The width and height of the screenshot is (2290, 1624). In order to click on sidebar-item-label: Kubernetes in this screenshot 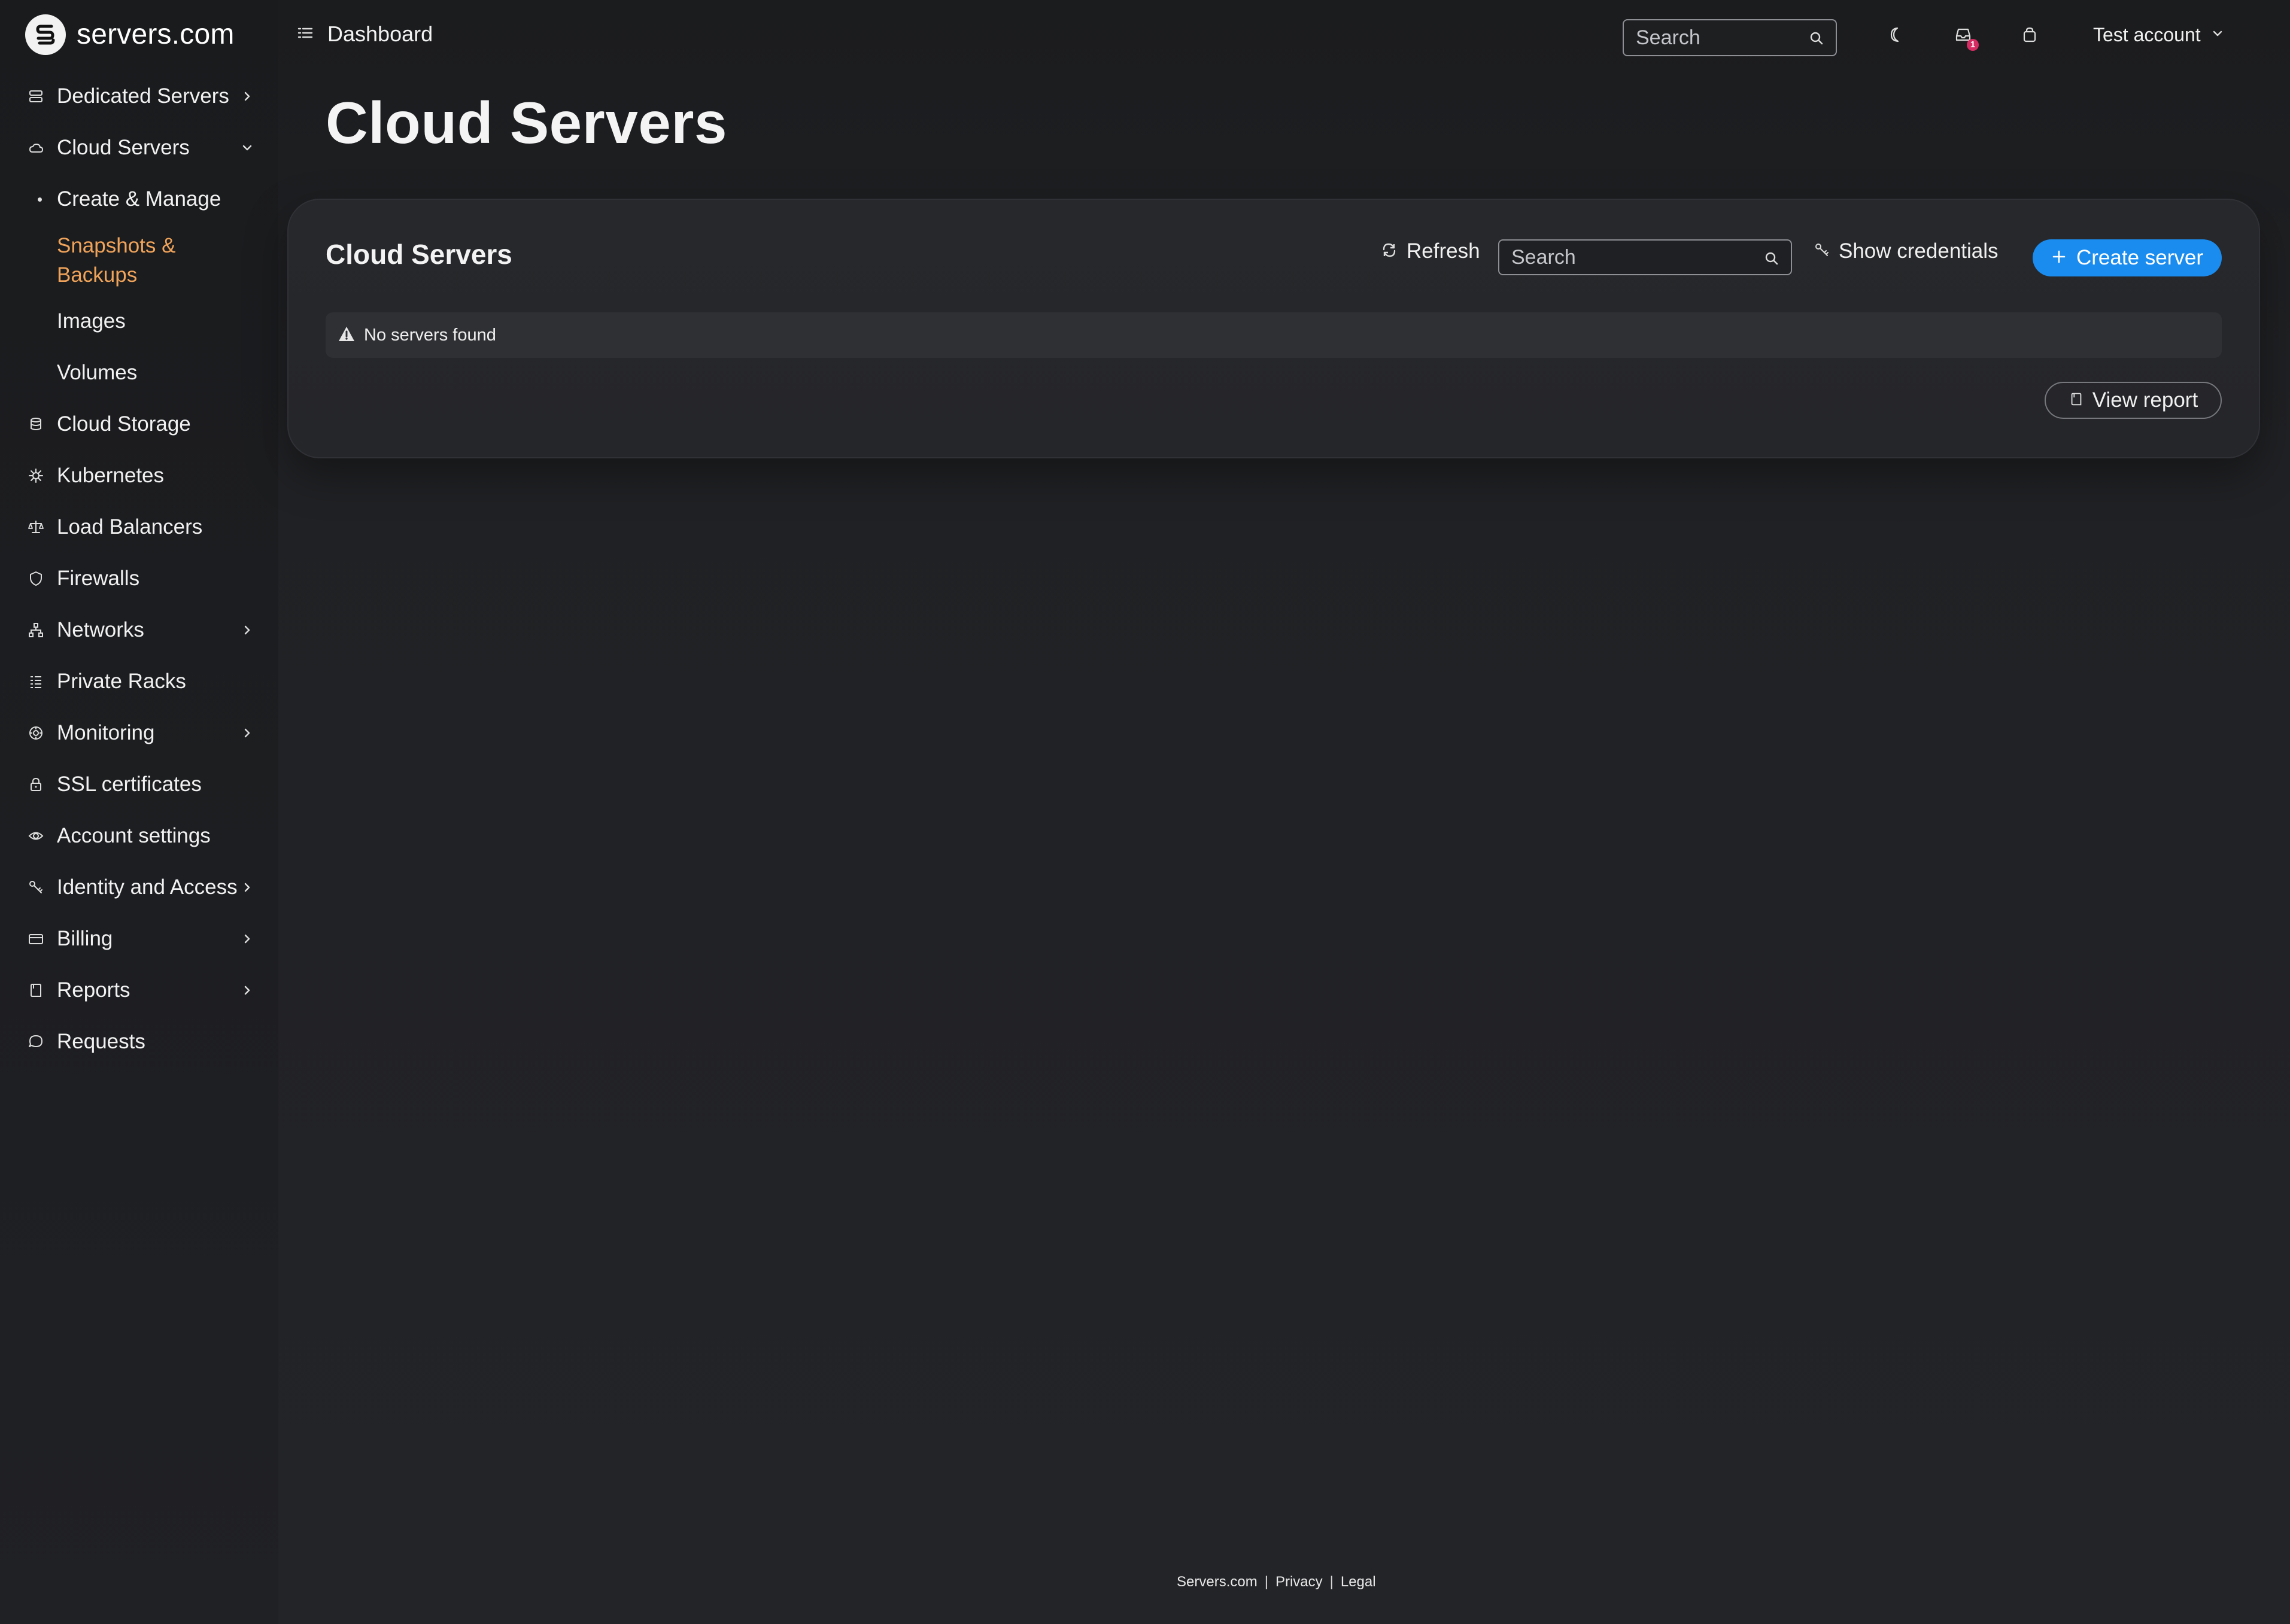, I will do `click(111, 476)`.